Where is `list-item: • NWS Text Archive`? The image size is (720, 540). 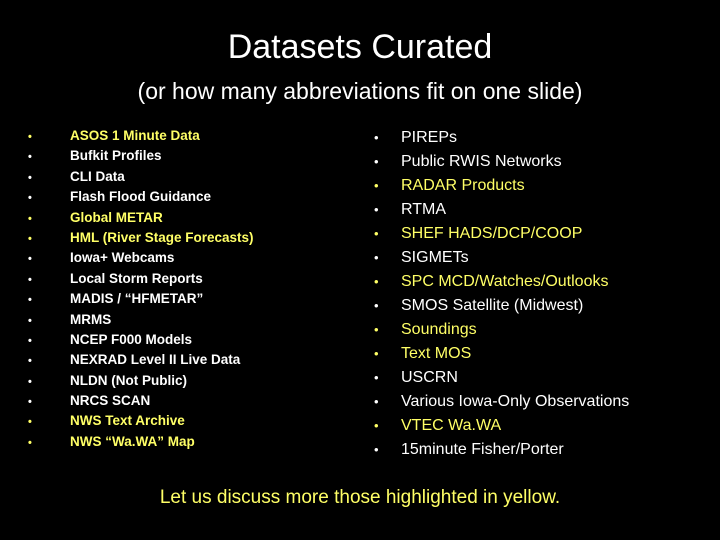
list-item: • NWS Text Archive is located at coordinates (141, 421).